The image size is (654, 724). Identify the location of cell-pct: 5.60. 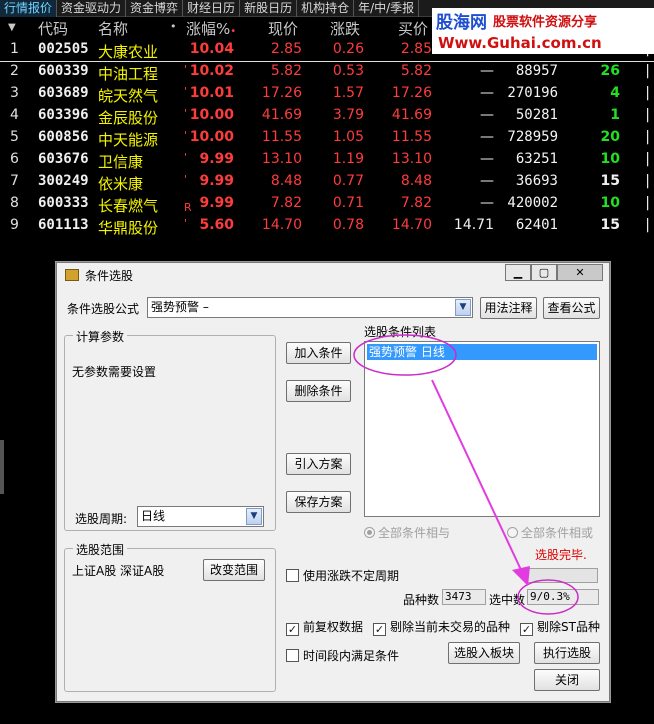
(216, 225).